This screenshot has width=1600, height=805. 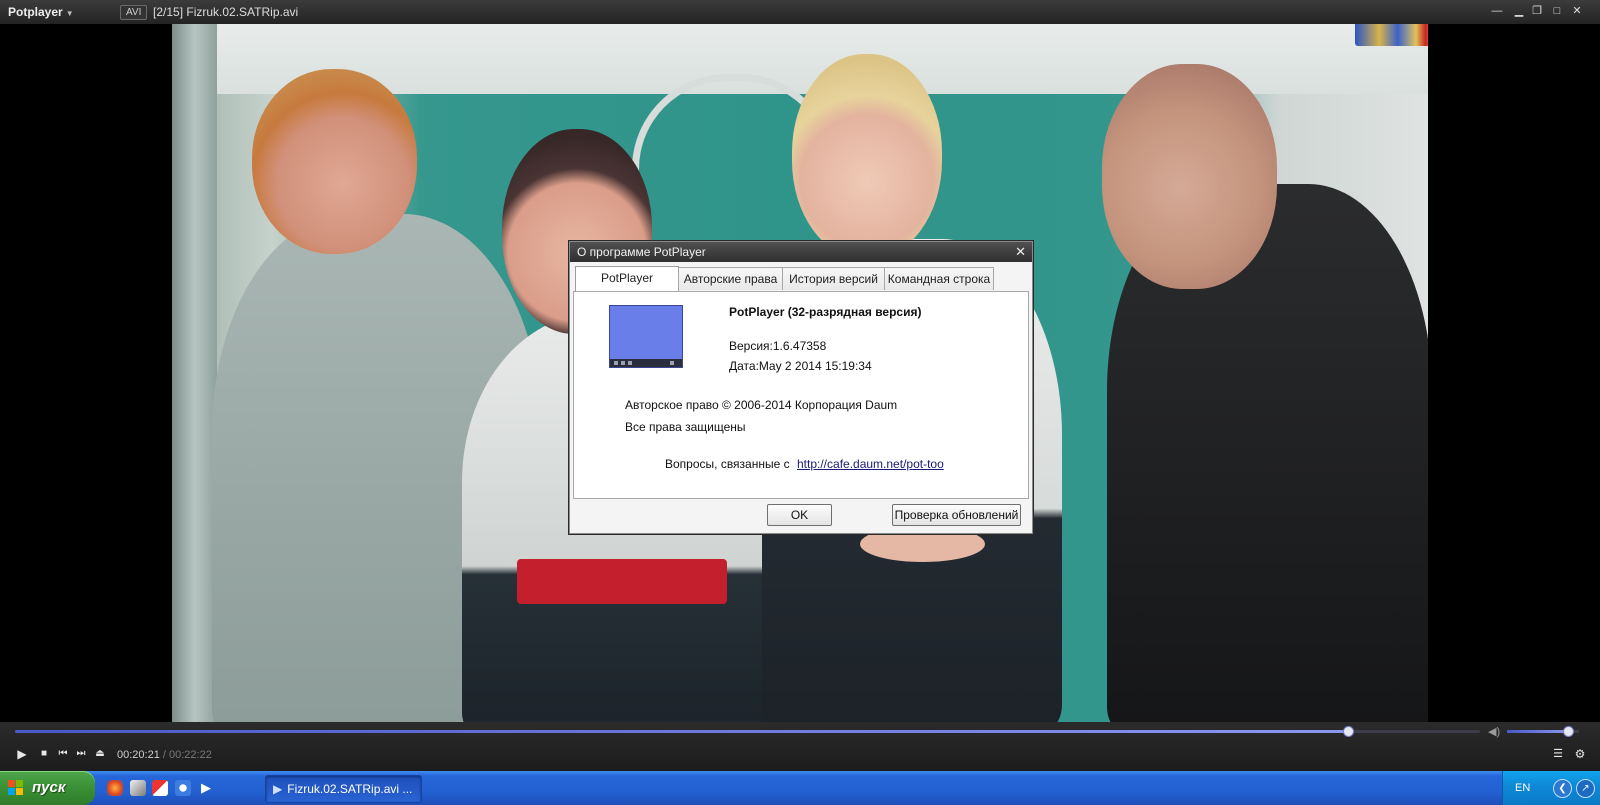 What do you see at coordinates (69, 13) in the screenshot?
I see `caret-down-icon: ▼` at bounding box center [69, 13].